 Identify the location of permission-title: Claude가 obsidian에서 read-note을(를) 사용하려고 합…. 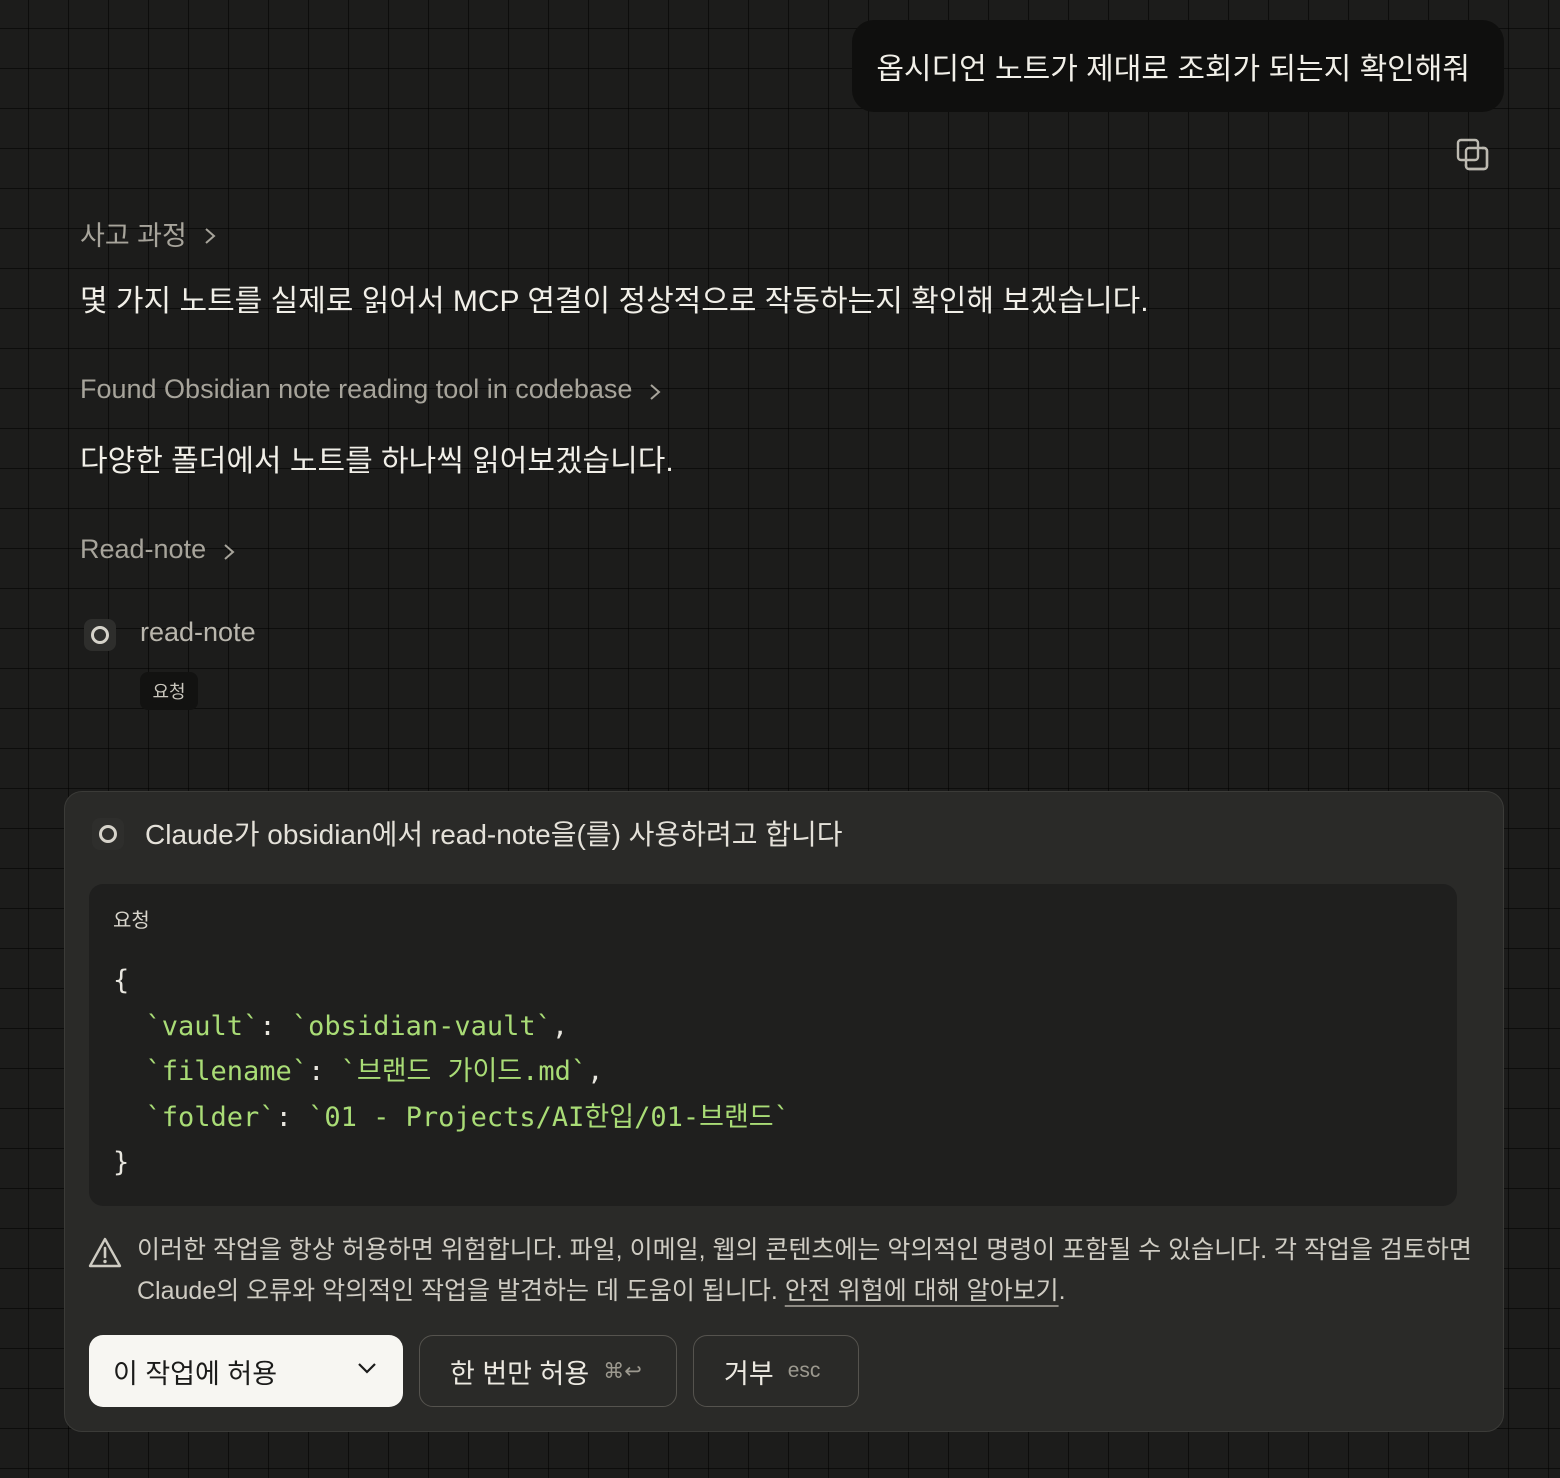
(494, 834).